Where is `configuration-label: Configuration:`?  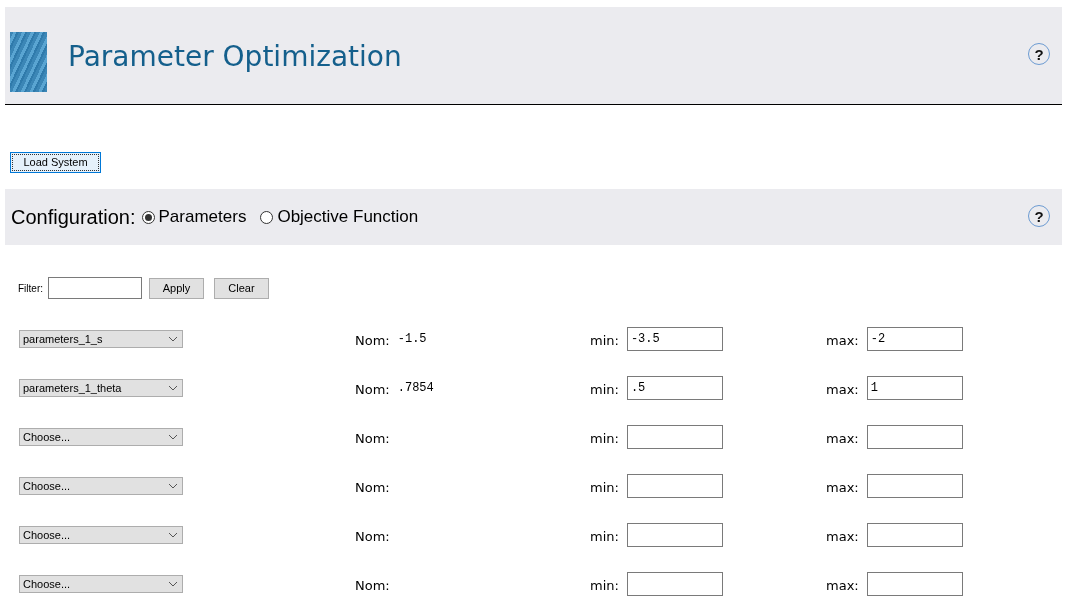 configuration-label: Configuration: is located at coordinates (73, 217).